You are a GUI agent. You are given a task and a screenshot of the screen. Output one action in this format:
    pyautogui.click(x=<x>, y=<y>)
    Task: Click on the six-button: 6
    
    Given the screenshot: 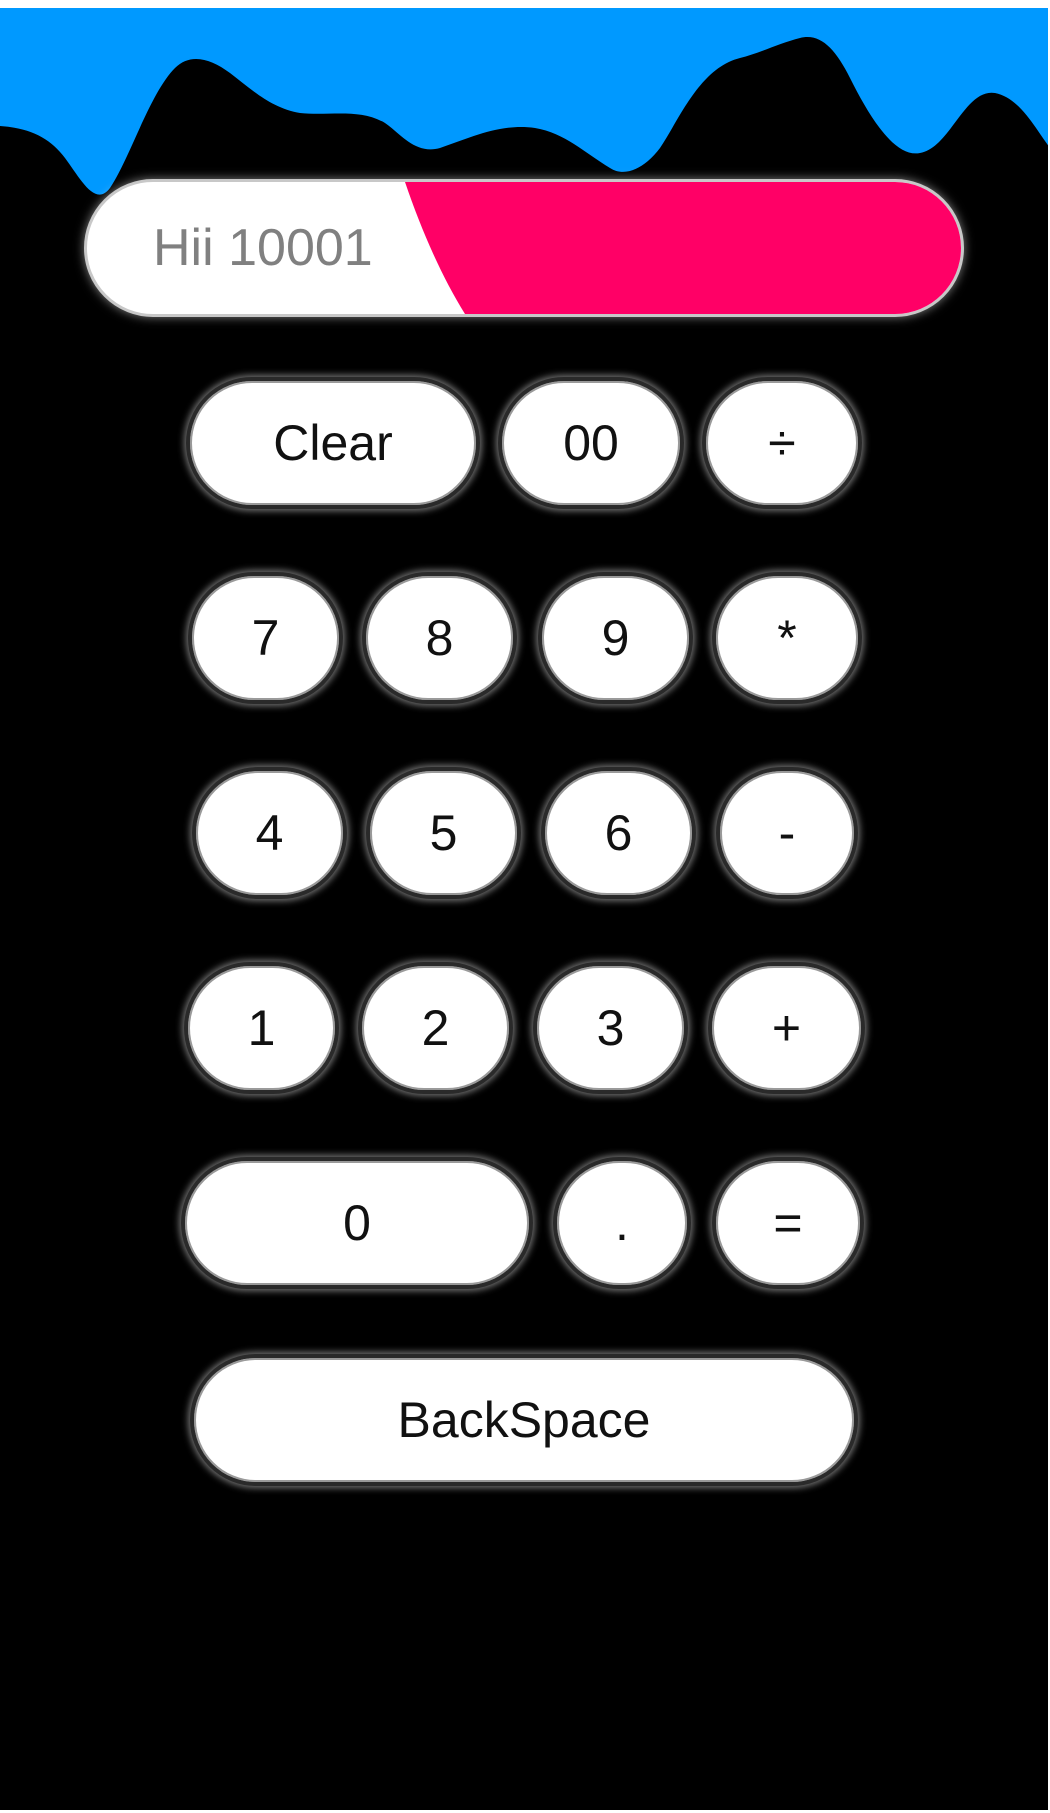 What is the action you would take?
    pyautogui.click(x=618, y=833)
    